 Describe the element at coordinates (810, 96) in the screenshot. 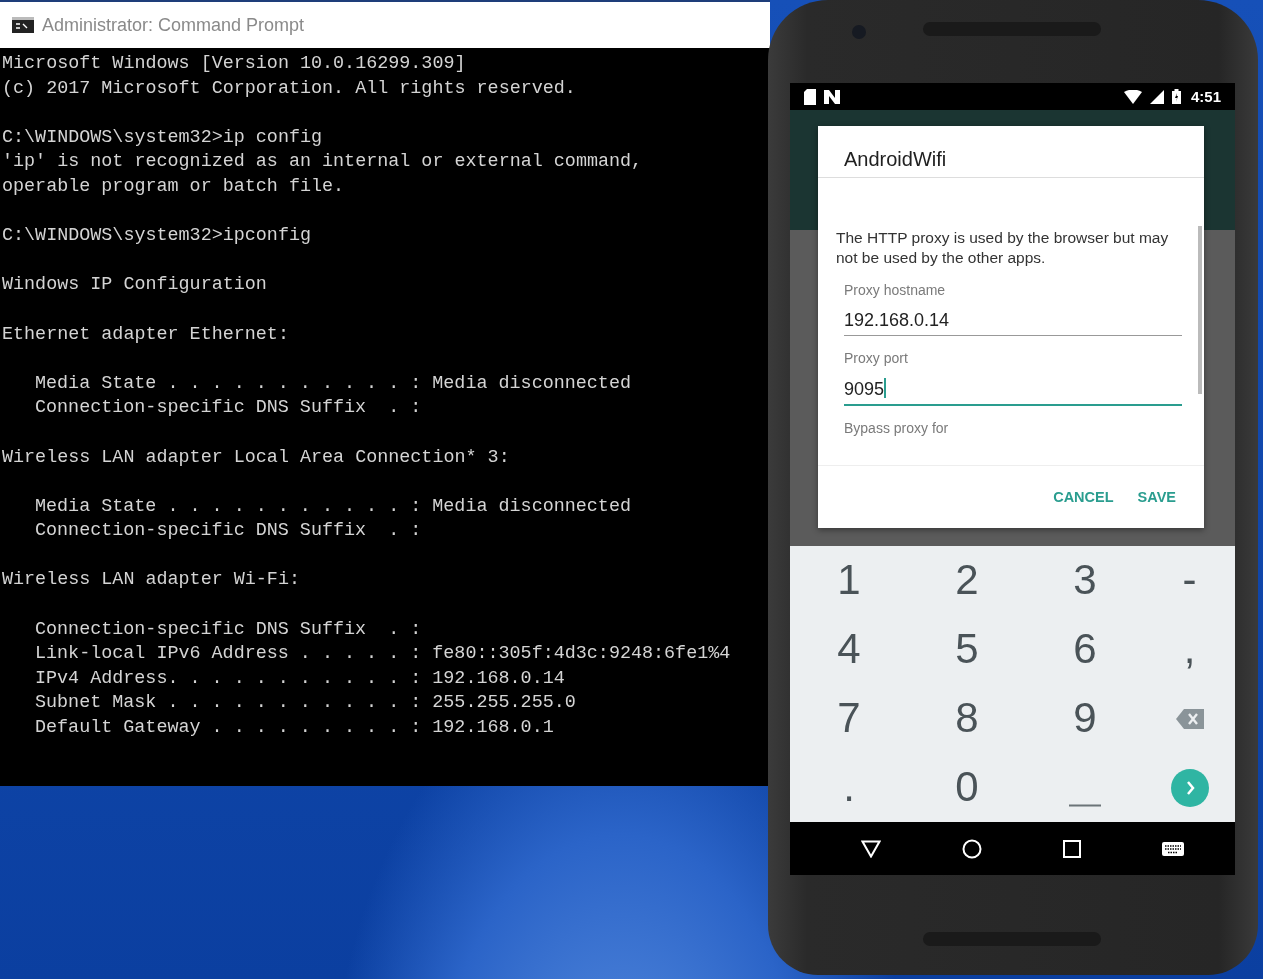

I see `sd-card-icon` at that location.